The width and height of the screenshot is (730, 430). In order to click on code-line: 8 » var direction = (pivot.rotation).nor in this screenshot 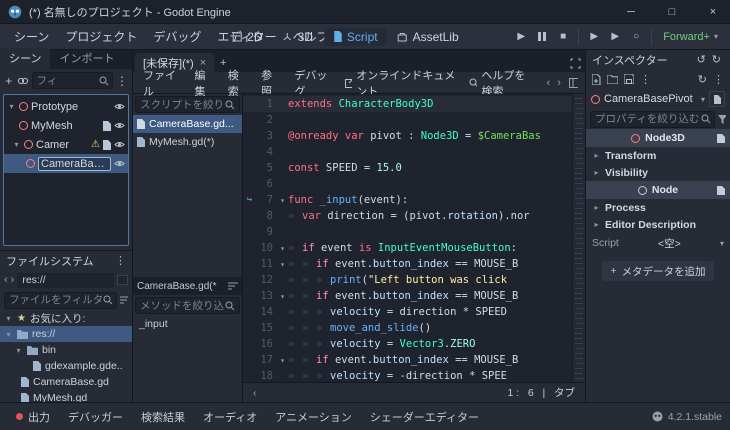, I will do `click(407, 216)`.